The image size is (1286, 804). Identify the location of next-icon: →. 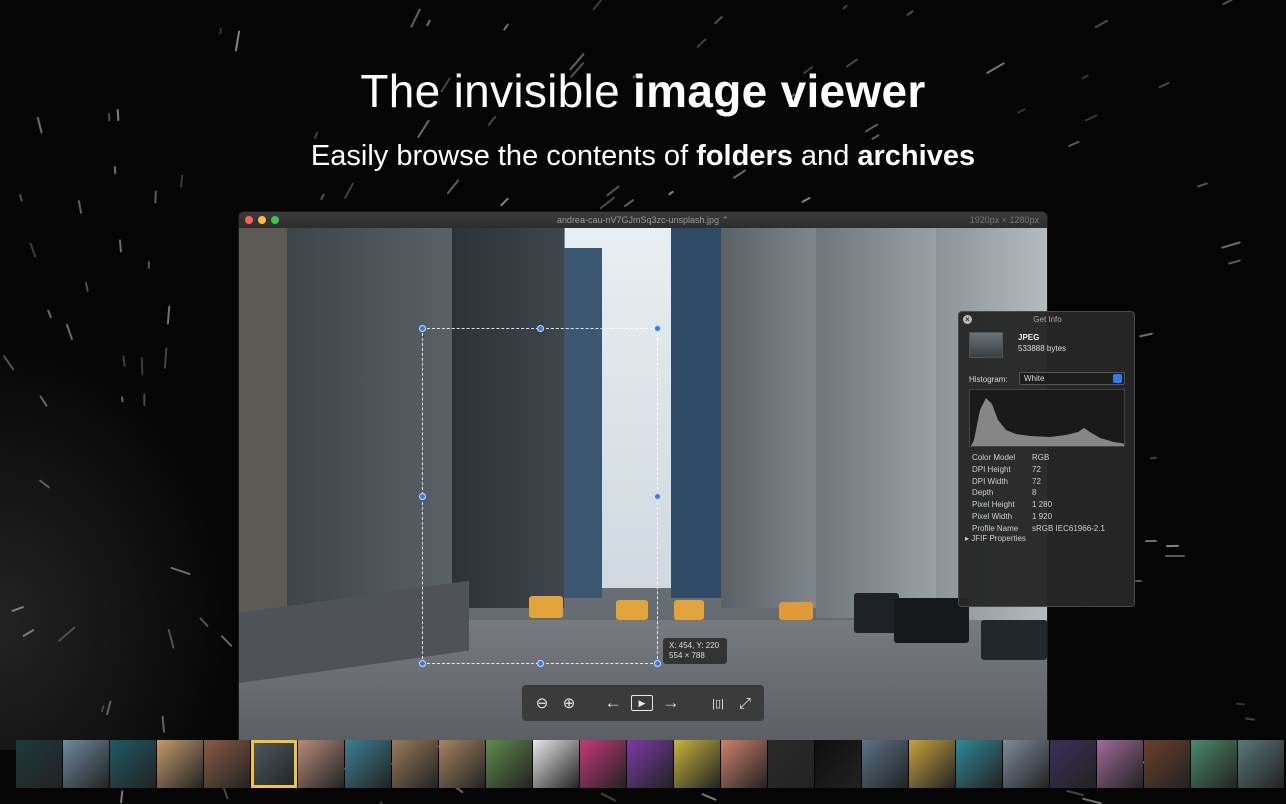
(671, 703).